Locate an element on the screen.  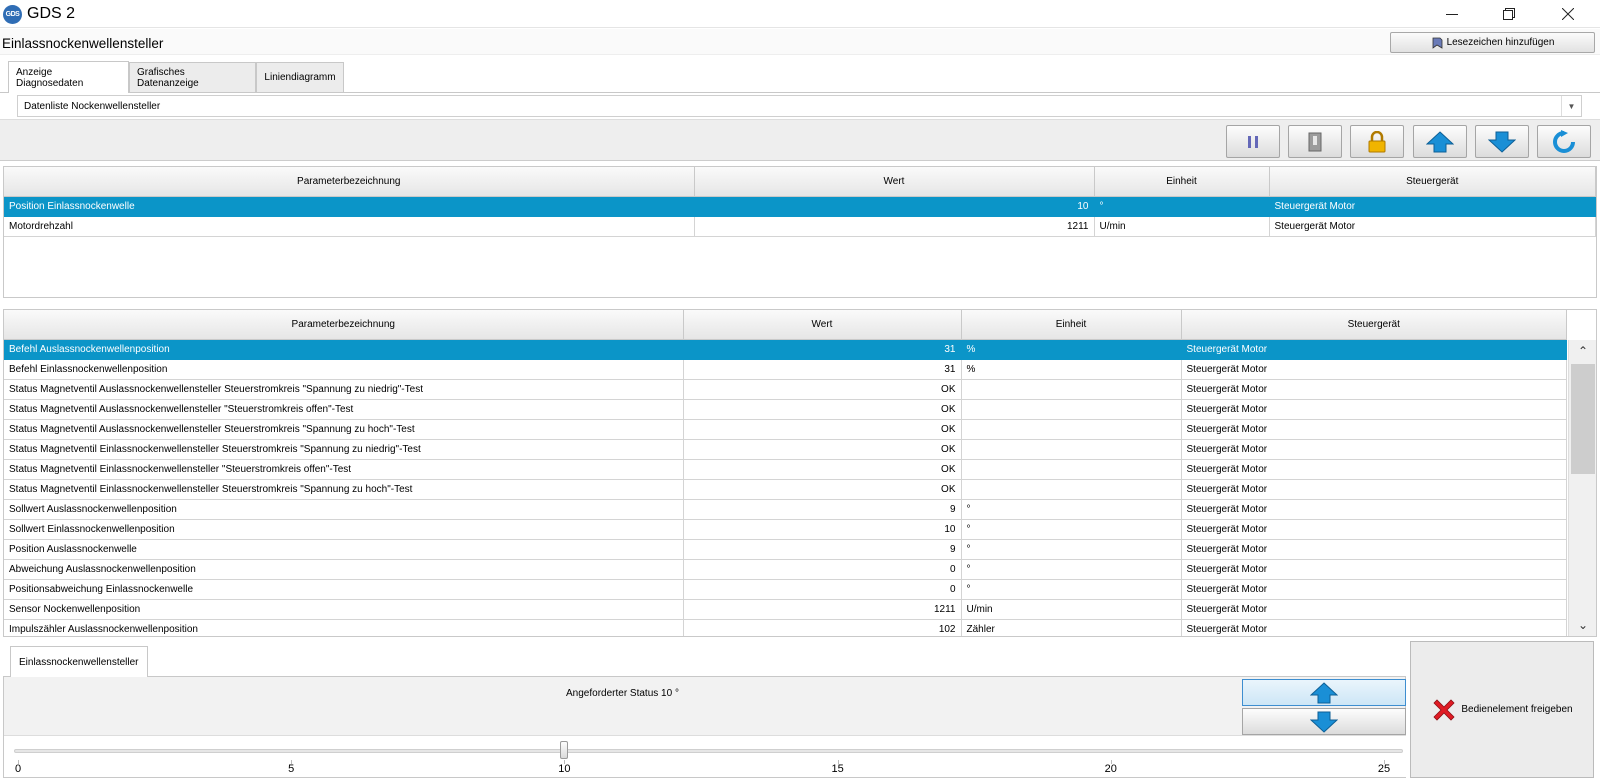
slider-track is located at coordinates (708, 751).